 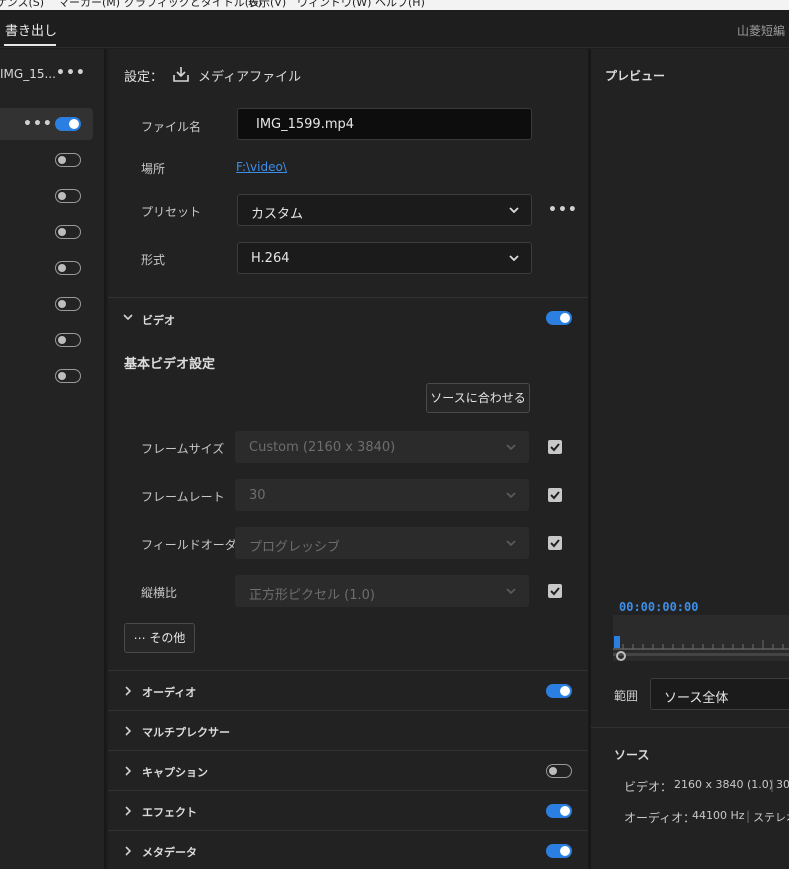 I want to click on frame-size-value: Custom (2160 x 3840), so click(x=322, y=447).